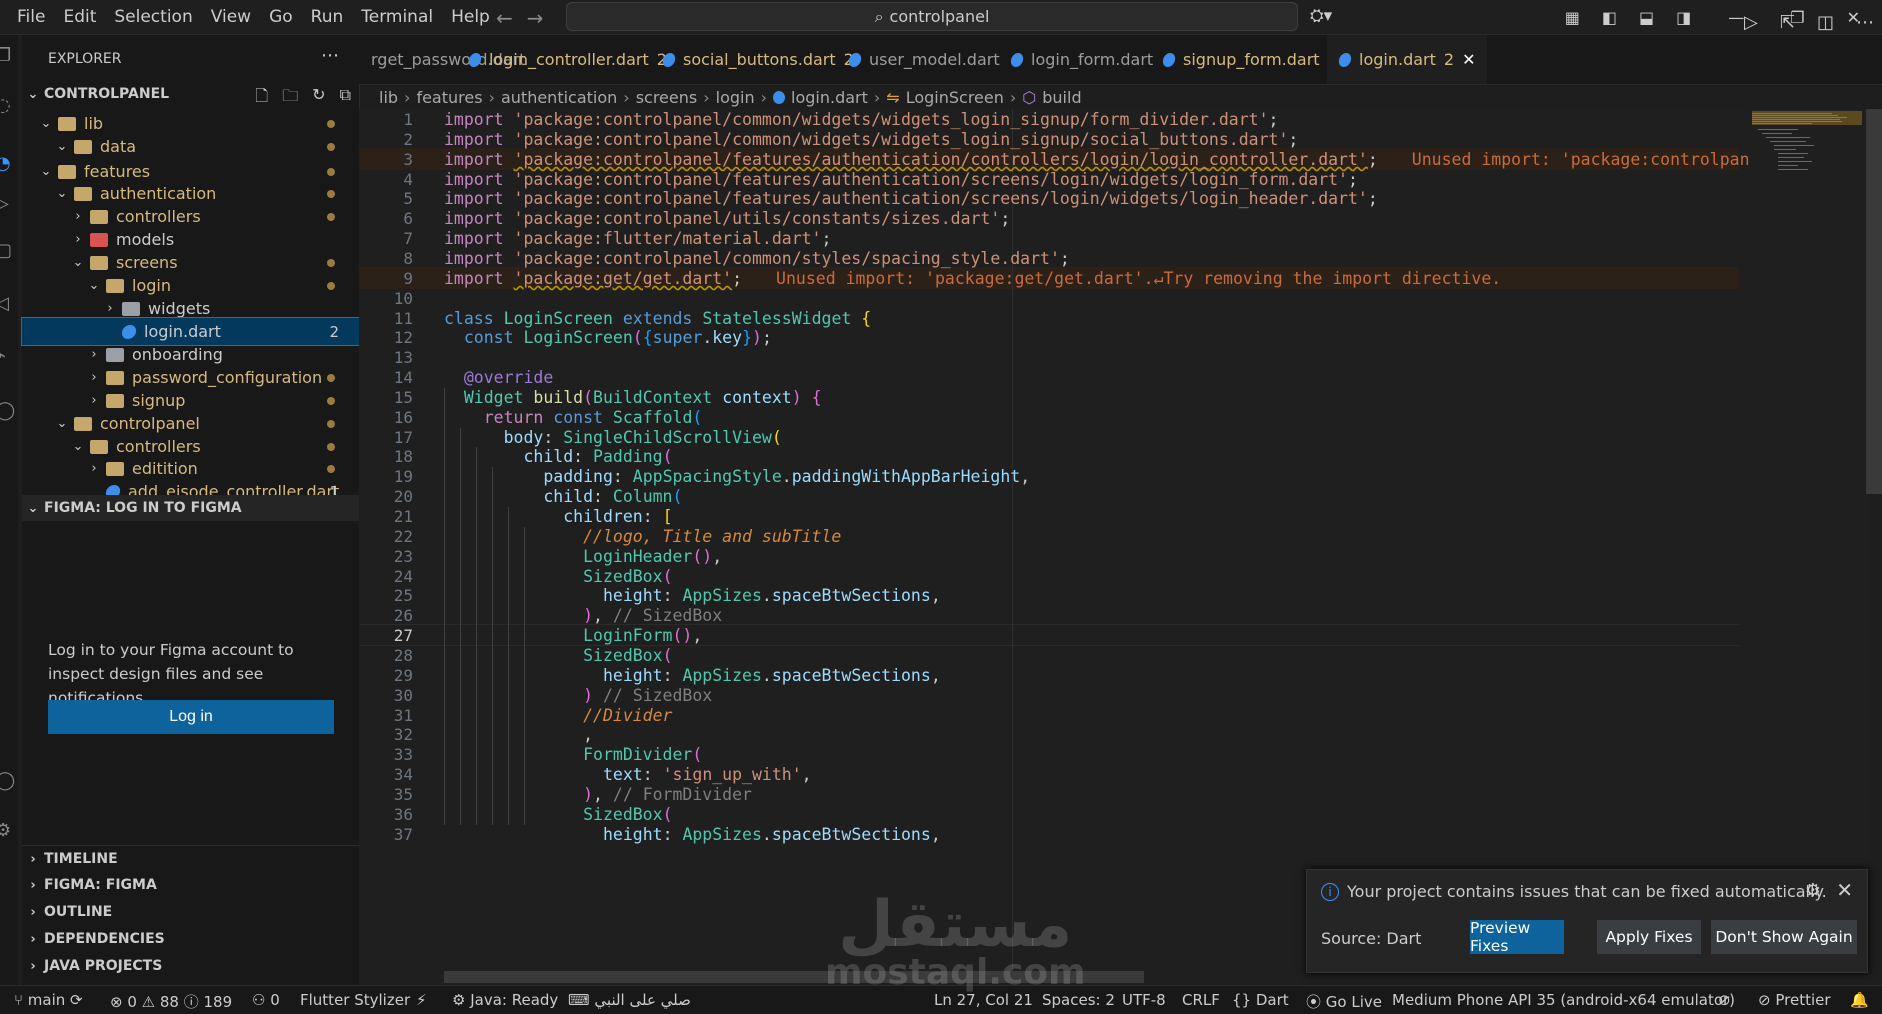 The image size is (1882, 1014). I want to click on account-icon: ◯, so click(7, 780).